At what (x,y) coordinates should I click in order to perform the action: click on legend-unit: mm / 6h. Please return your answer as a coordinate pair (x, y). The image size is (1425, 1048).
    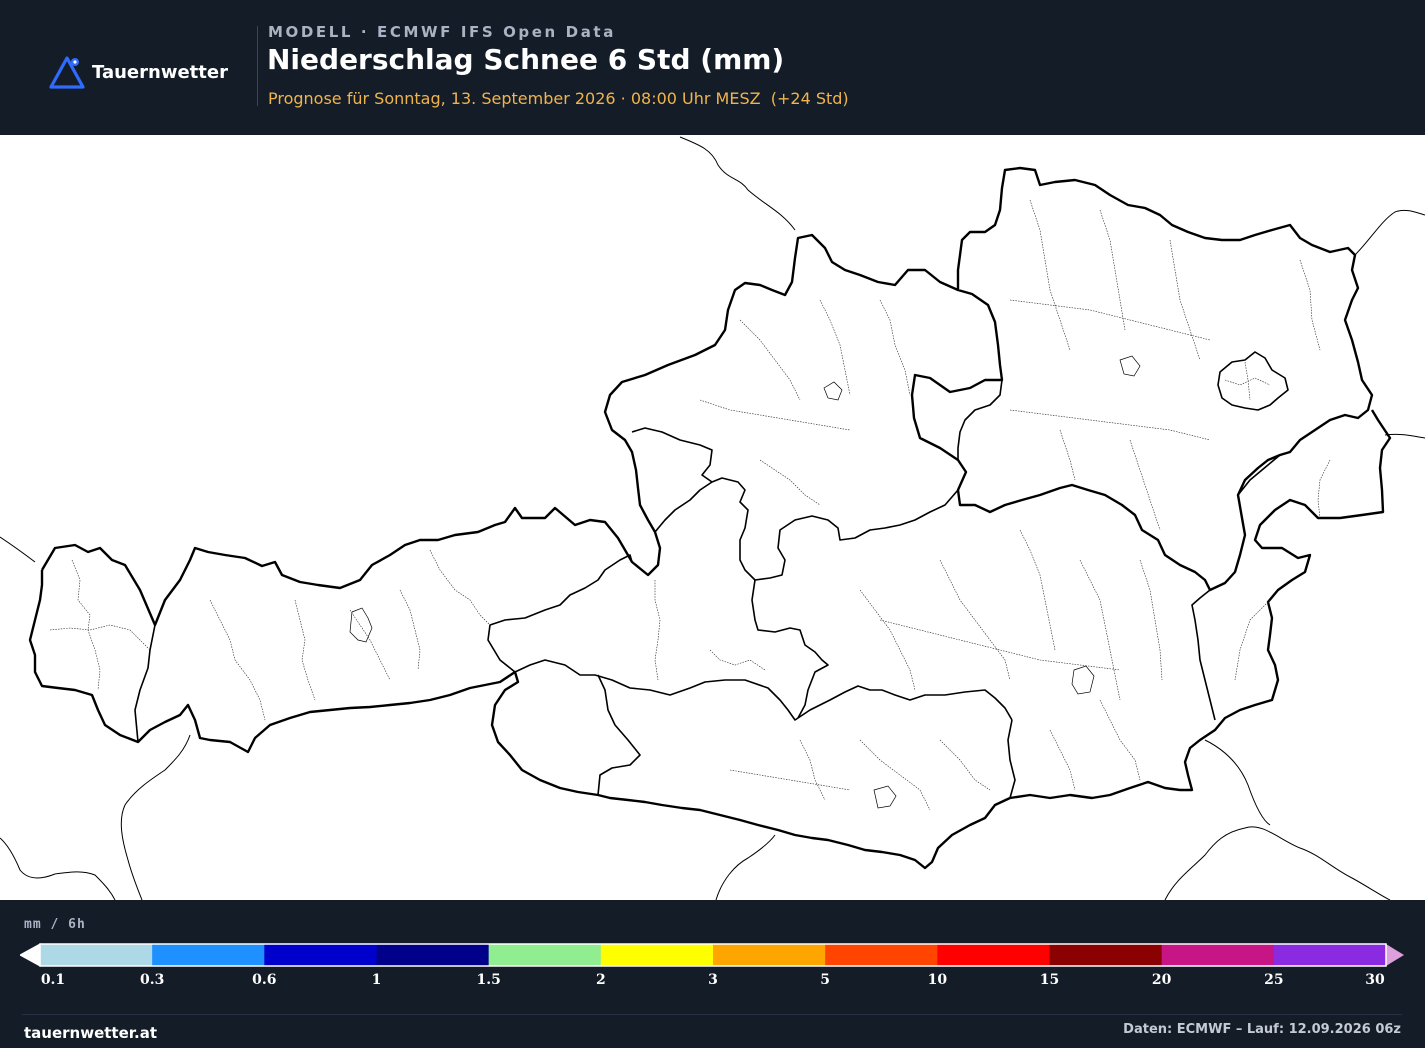
    Looking at the image, I should click on (55, 924).